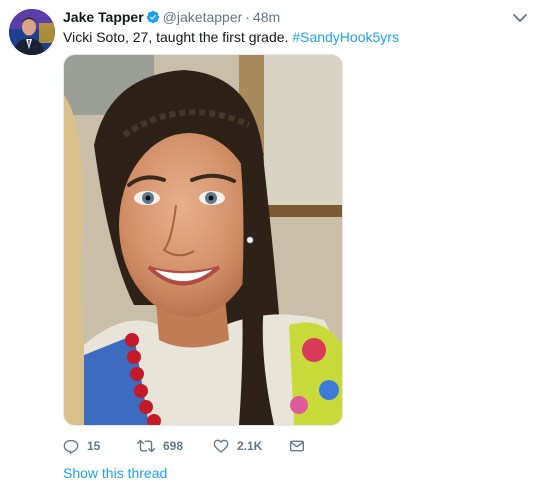 The width and height of the screenshot is (540, 490). I want to click on direct-message-button, so click(297, 446).